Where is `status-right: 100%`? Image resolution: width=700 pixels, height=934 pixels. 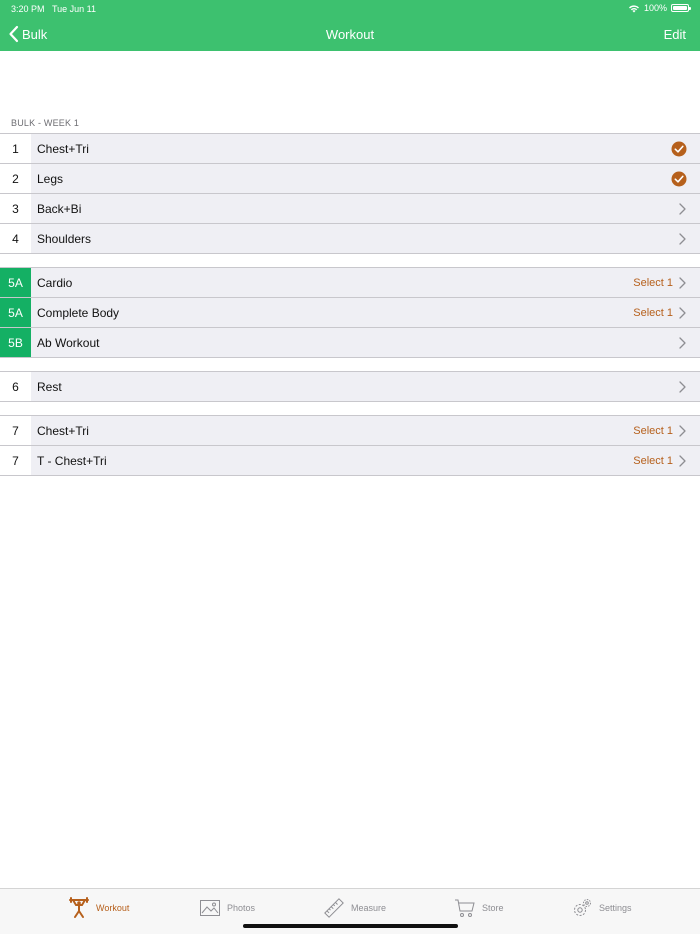
status-right: 100% is located at coordinates (659, 8).